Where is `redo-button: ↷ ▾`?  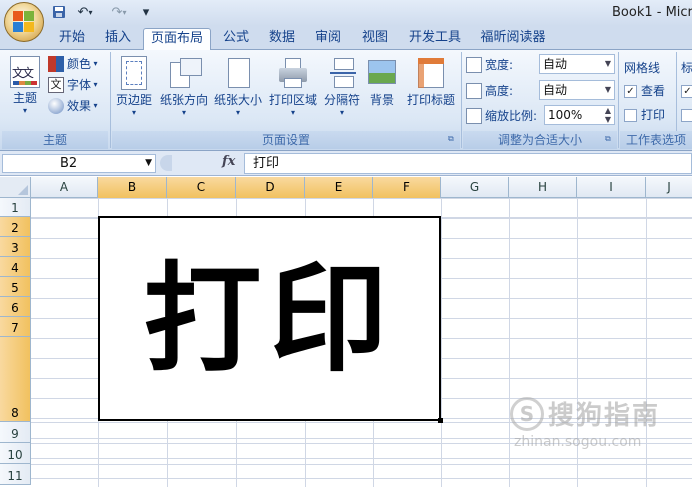
redo-button: ↷ ▾ is located at coordinates (119, 12).